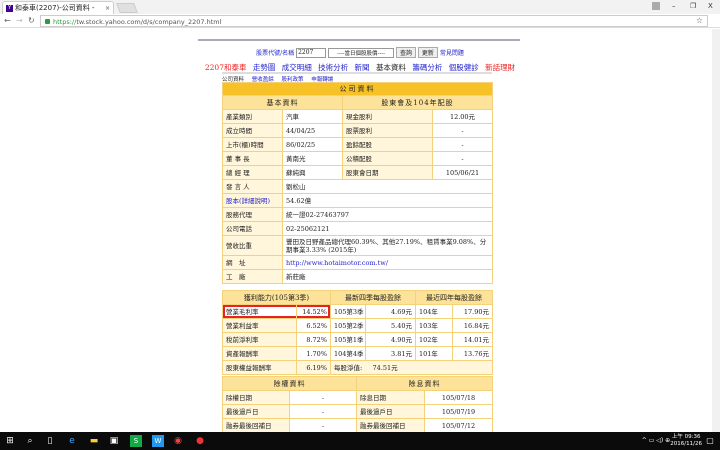 This screenshot has width=720, height=450. I want to click on row-label: 總 經 理, so click(252, 172).